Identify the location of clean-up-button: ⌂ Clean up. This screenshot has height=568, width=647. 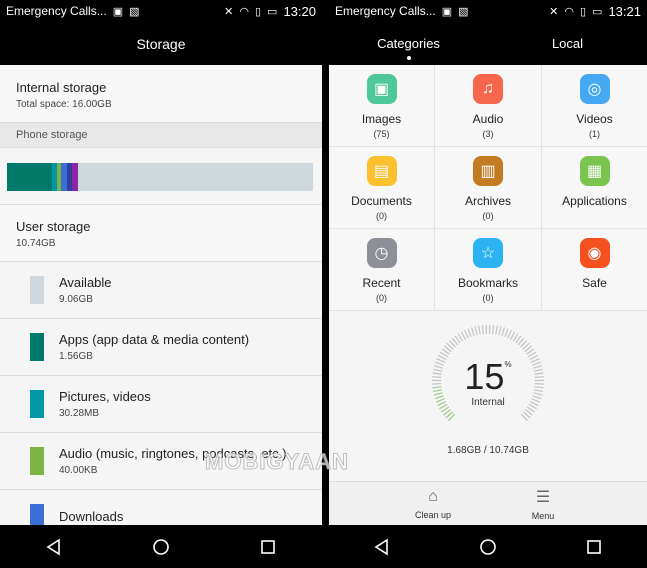
(433, 503).